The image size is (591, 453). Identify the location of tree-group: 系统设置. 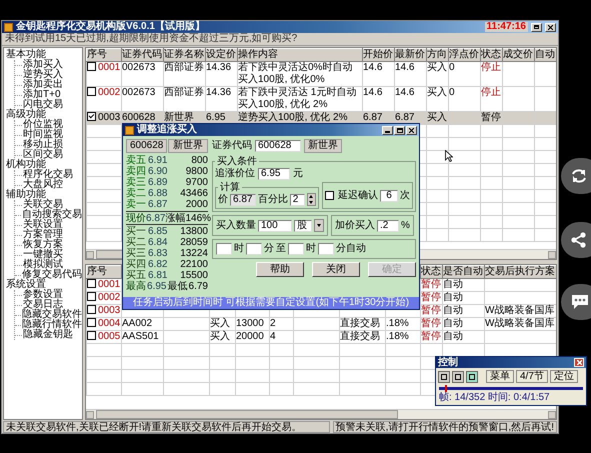
(44, 285).